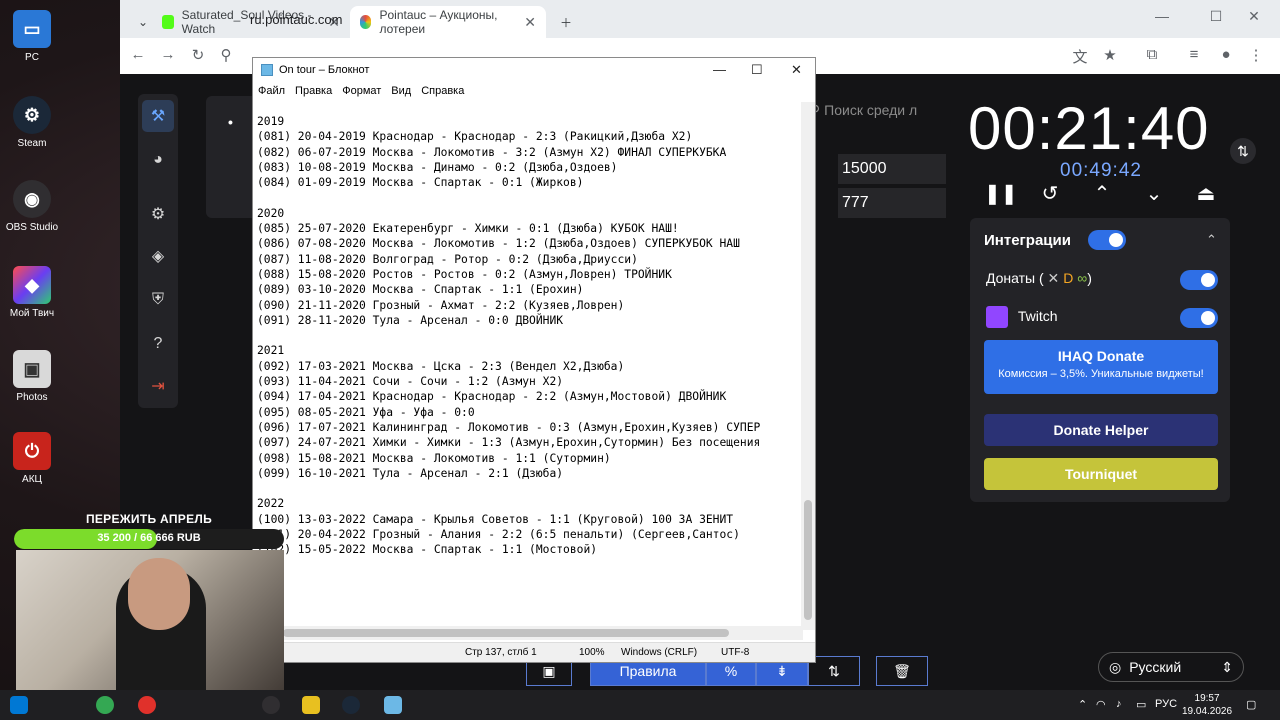 This screenshot has height=720, width=1280. What do you see at coordinates (361, 91) in the screenshot?
I see `menu-format: Формат` at bounding box center [361, 91].